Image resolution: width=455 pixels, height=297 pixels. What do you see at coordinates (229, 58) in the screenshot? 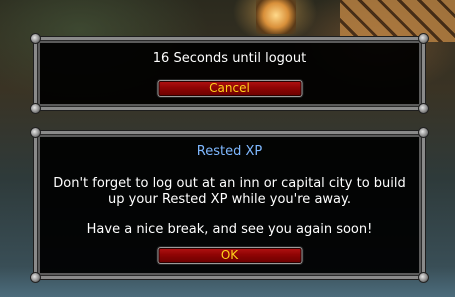
I see `logout-countdown-text: 16 Seconds until logout` at bounding box center [229, 58].